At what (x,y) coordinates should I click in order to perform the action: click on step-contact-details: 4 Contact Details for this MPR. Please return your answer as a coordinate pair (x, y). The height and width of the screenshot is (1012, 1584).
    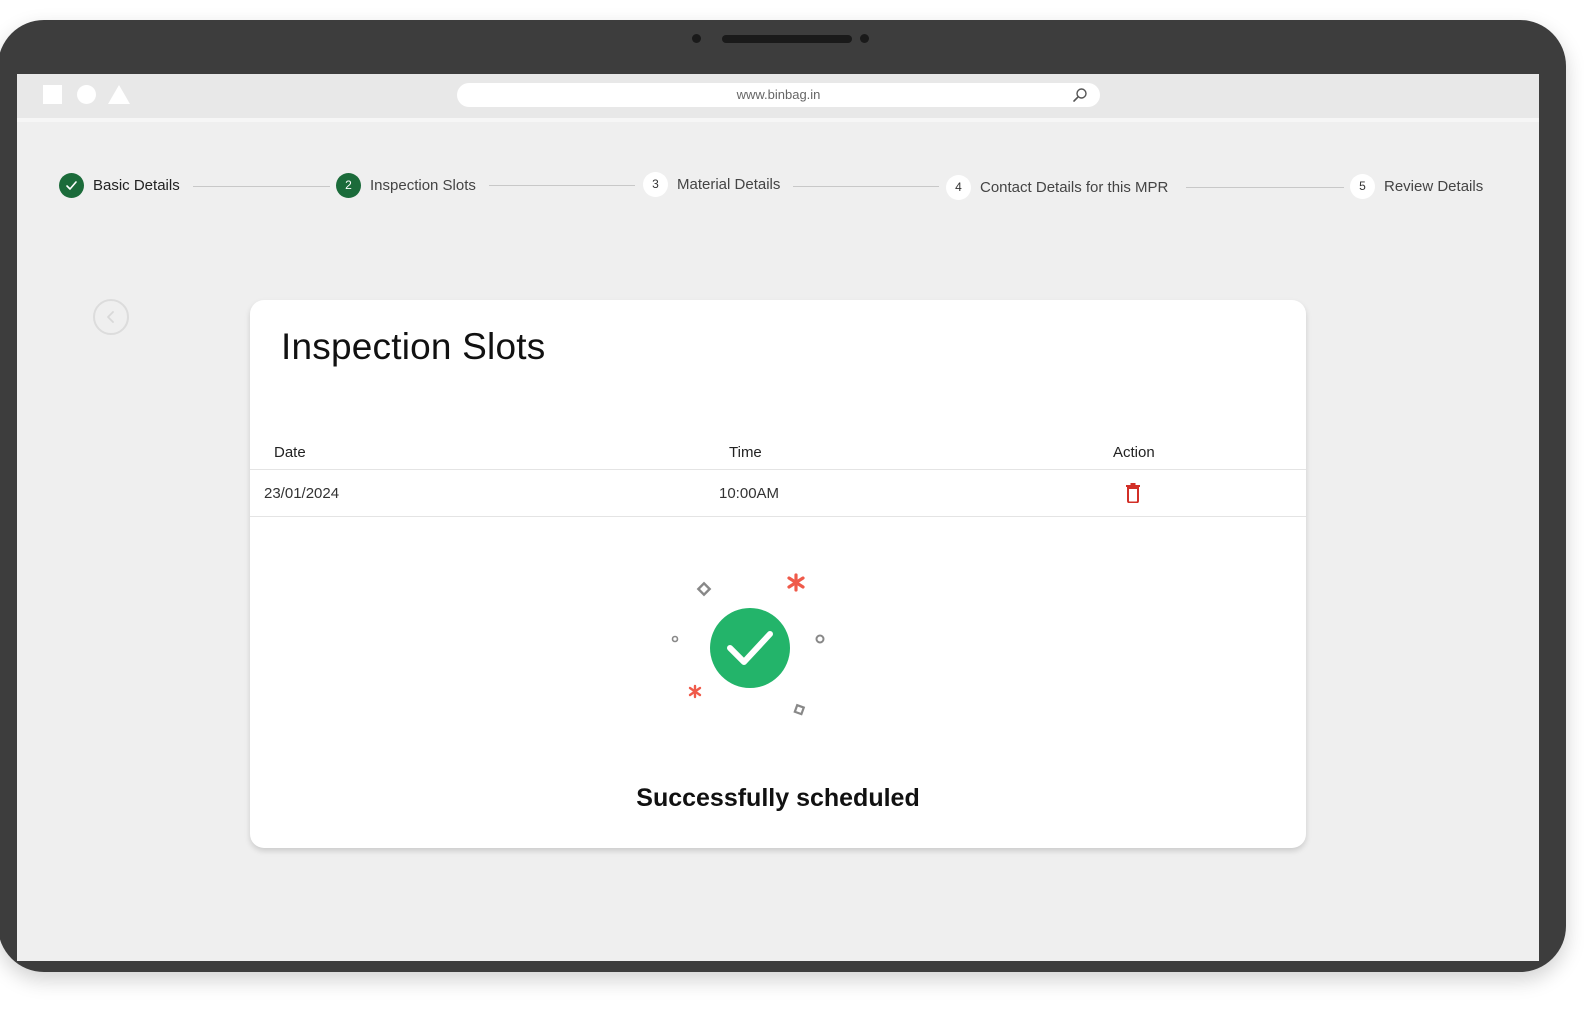
    Looking at the image, I should click on (1057, 187).